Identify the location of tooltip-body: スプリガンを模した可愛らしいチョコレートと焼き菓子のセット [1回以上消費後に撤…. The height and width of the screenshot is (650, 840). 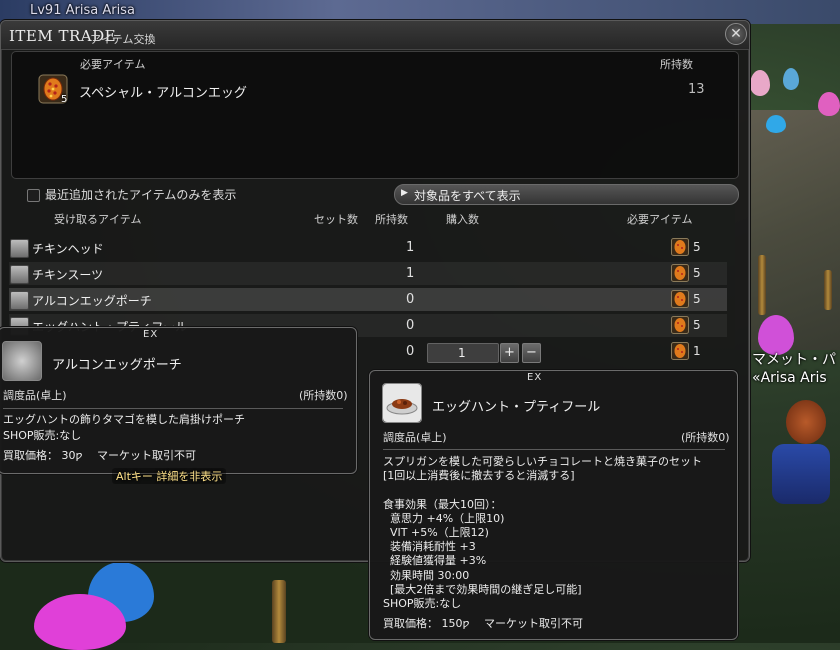
(542, 533).